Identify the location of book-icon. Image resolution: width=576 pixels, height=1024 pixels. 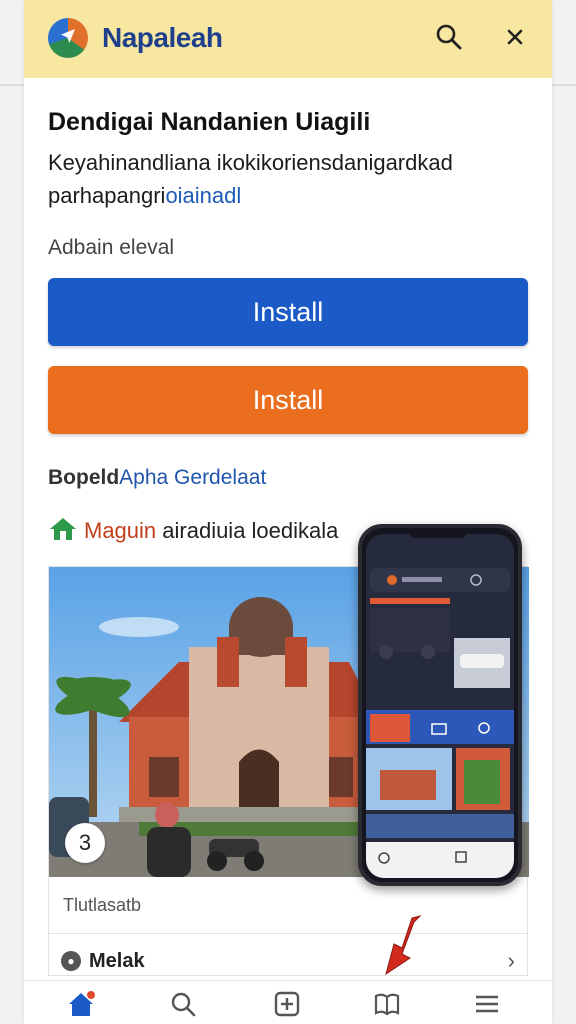
(387, 1004).